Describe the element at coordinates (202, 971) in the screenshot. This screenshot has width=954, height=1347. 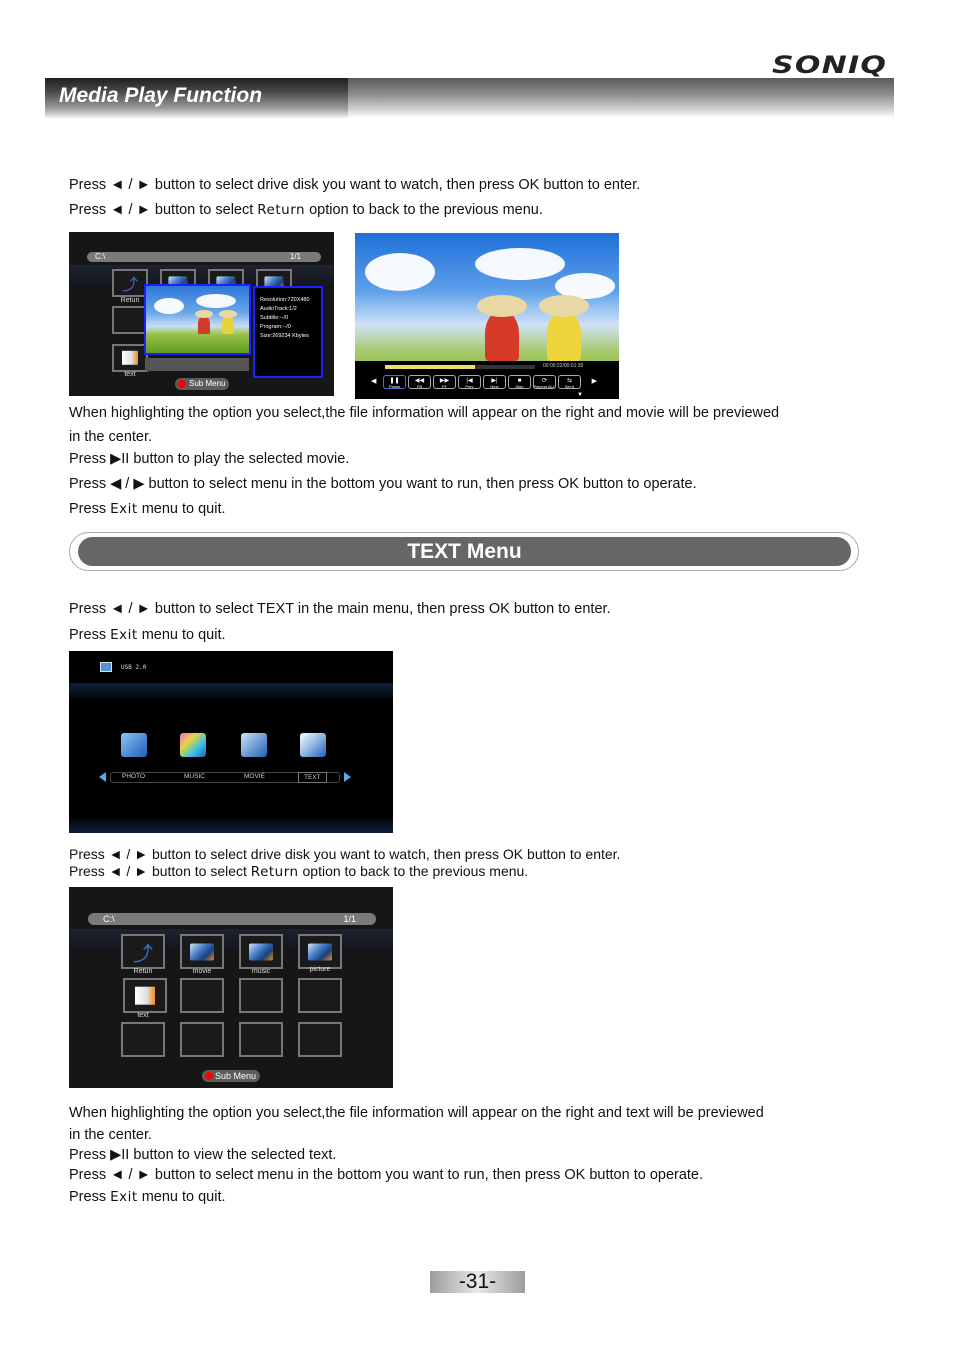
I see `tile-label: movie` at that location.